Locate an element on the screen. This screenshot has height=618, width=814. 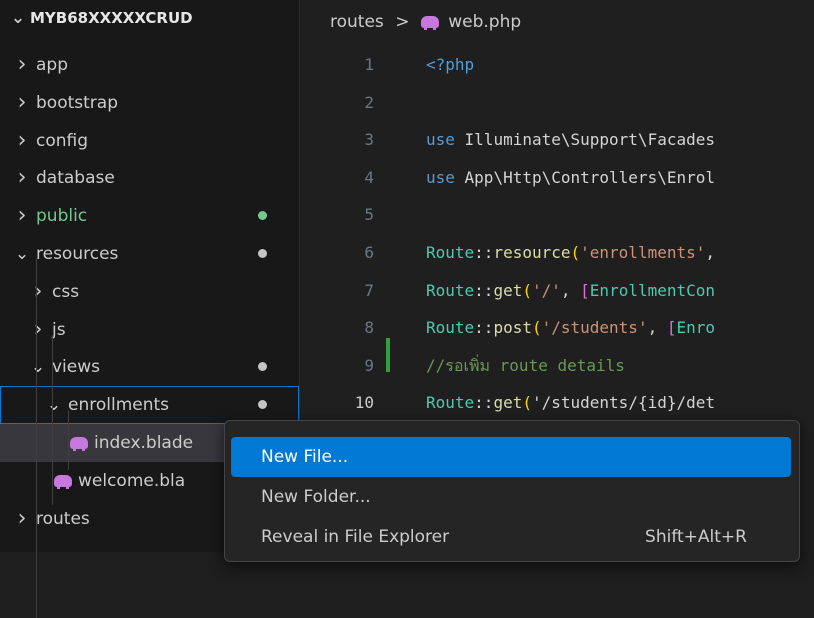
tree-item-label: index.blade is located at coordinates (144, 443).